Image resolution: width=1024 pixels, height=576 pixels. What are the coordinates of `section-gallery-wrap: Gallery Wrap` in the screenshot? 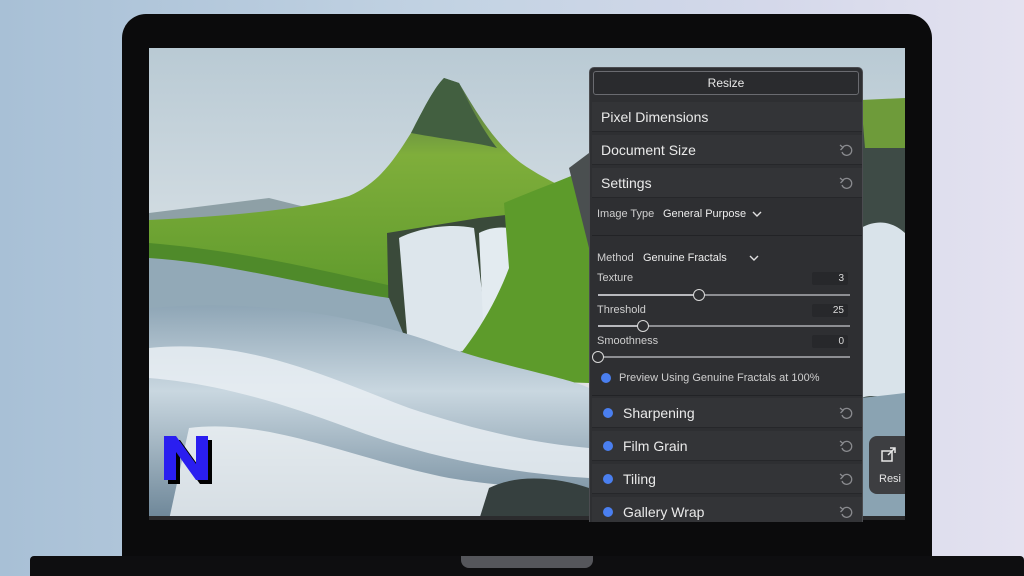 It's located at (727, 509).